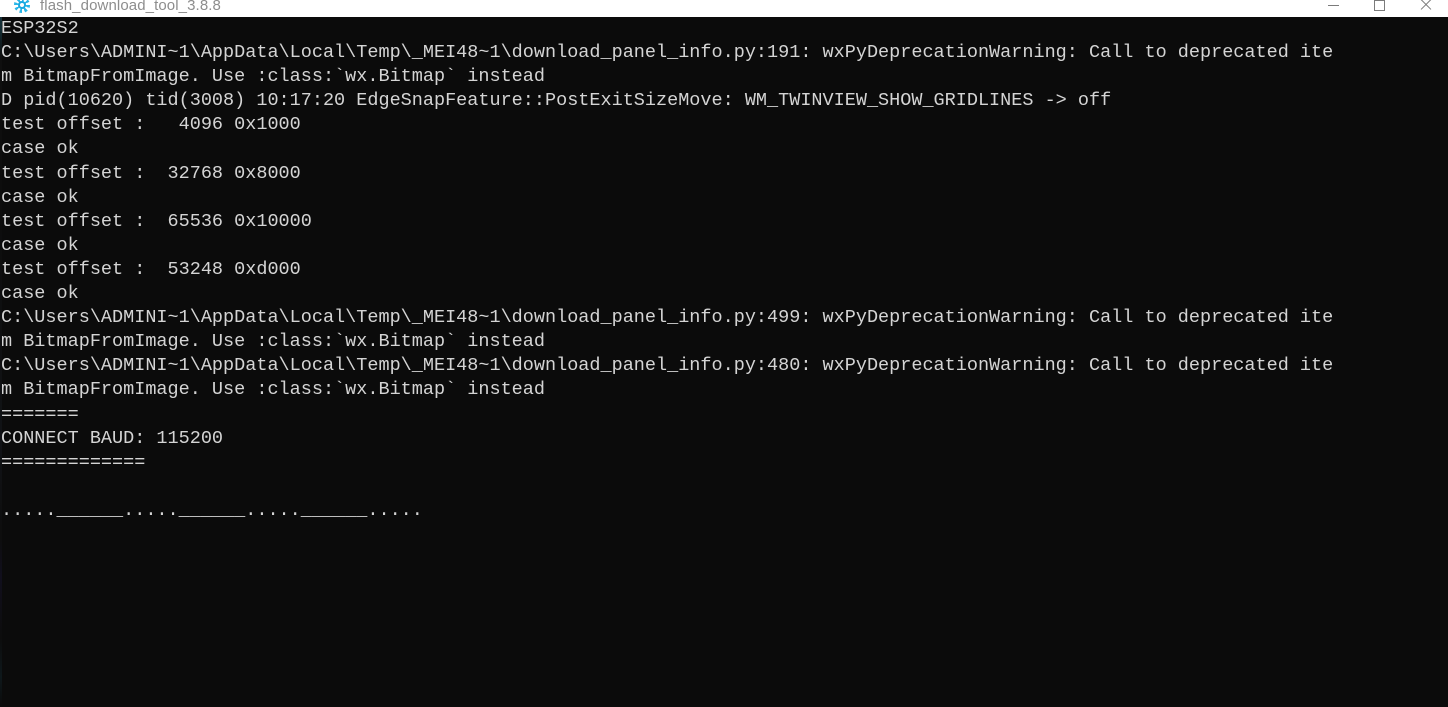 This screenshot has width=1448, height=707. What do you see at coordinates (40, 28) in the screenshot?
I see `console-line: ESP32S2` at bounding box center [40, 28].